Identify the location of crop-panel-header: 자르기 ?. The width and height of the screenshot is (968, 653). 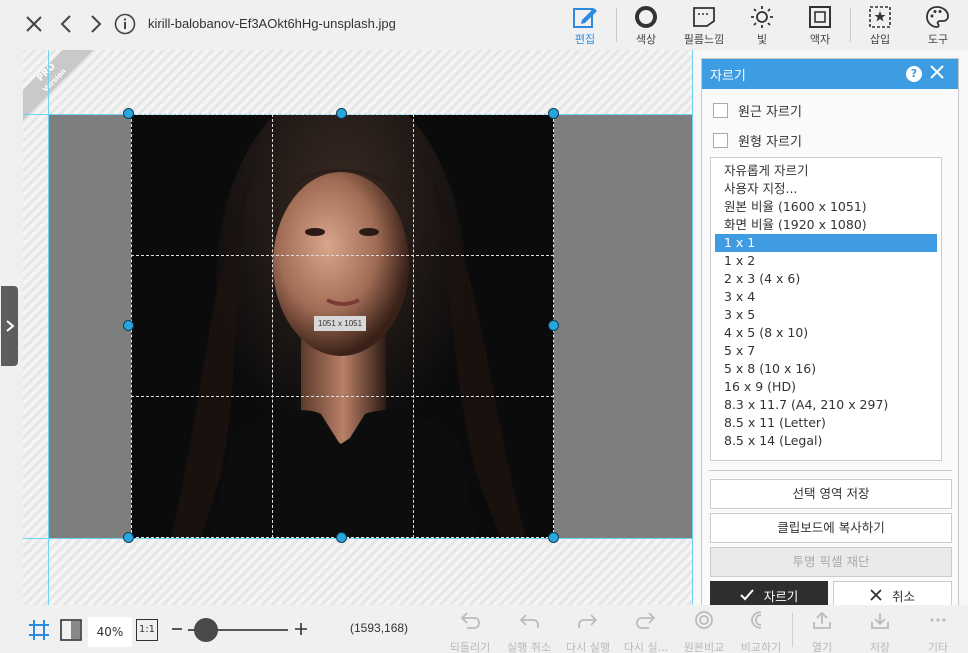
(830, 74).